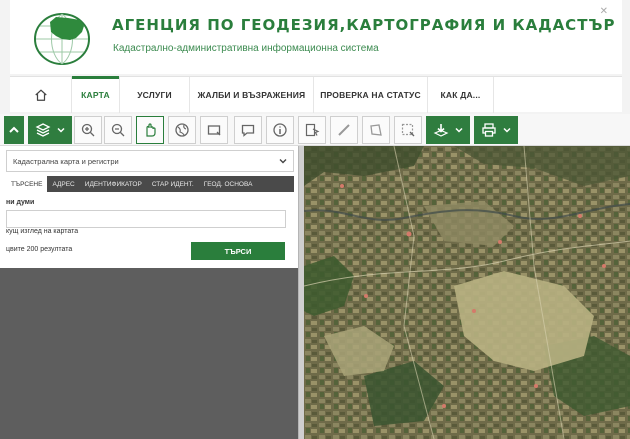 The image size is (630, 439). Describe the element at coordinates (63, 184) in the screenshot. I see `tab-address: АДРЕС` at that location.